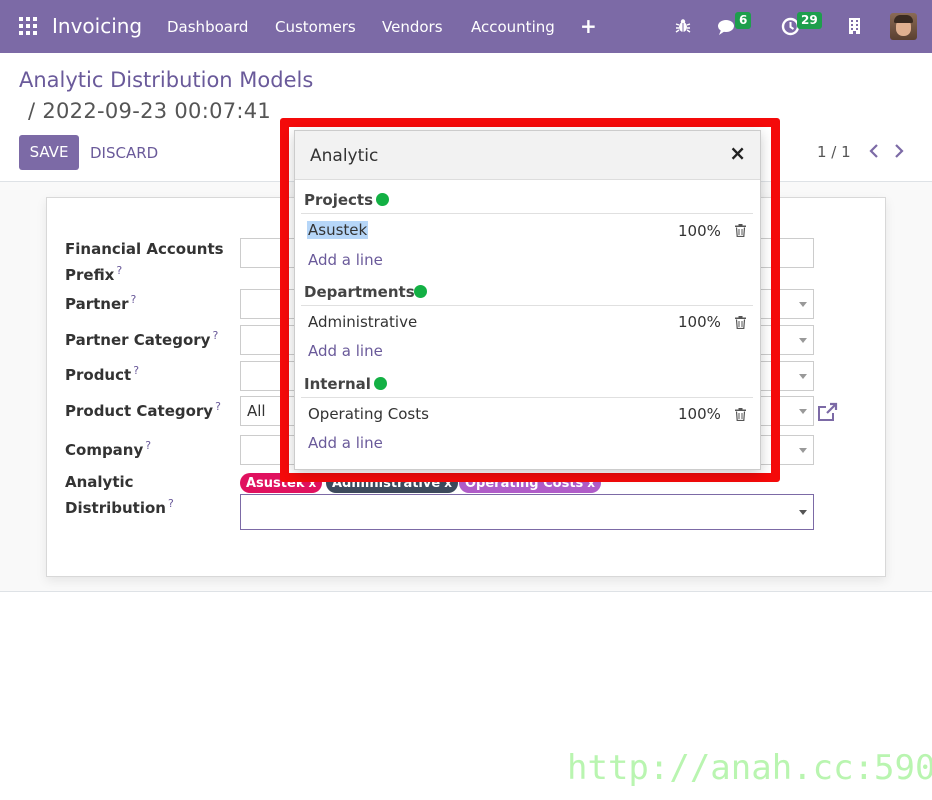 The width and height of the screenshot is (932, 800). I want to click on apps-menu-icon, so click(28, 26).